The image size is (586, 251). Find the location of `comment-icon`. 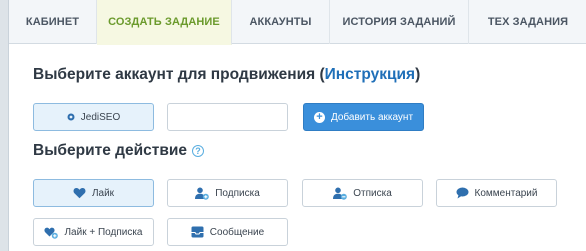

comment-icon is located at coordinates (462, 193).